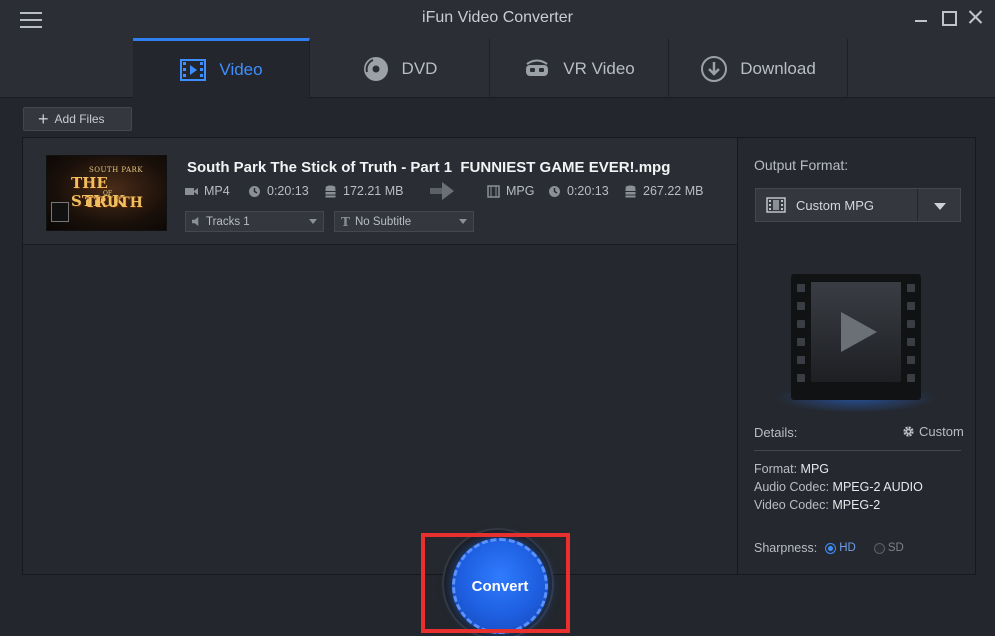 This screenshot has width=995, height=636. I want to click on custom-label: Custom, so click(941, 431).